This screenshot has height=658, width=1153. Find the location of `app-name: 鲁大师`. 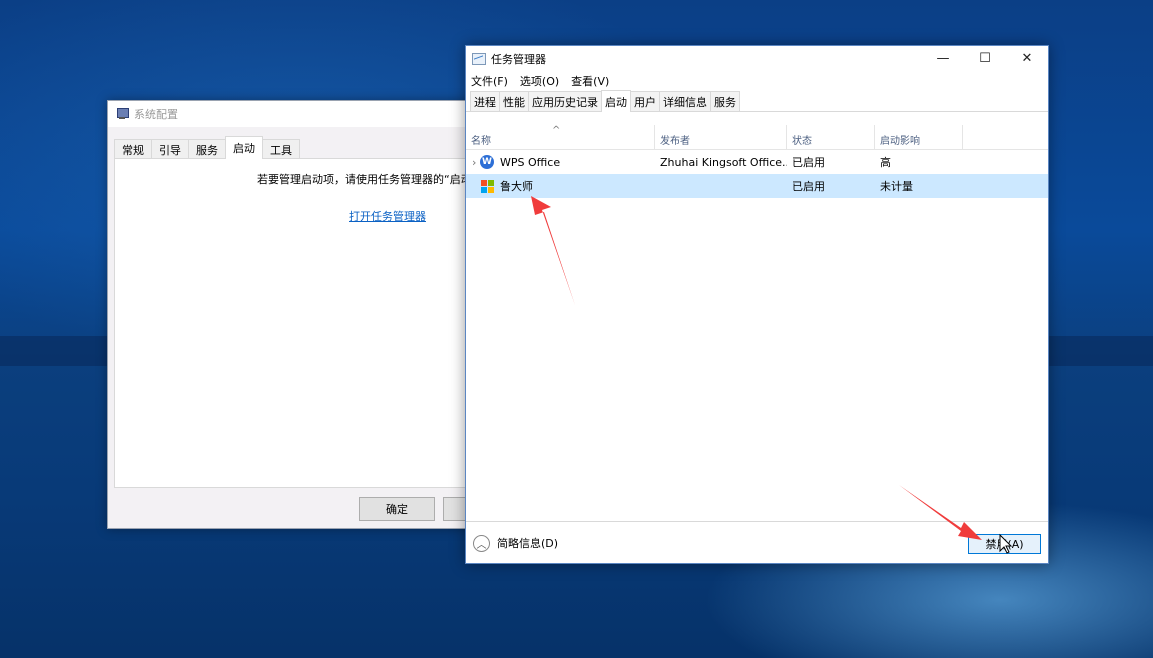

app-name: 鲁大师 is located at coordinates (516, 186).